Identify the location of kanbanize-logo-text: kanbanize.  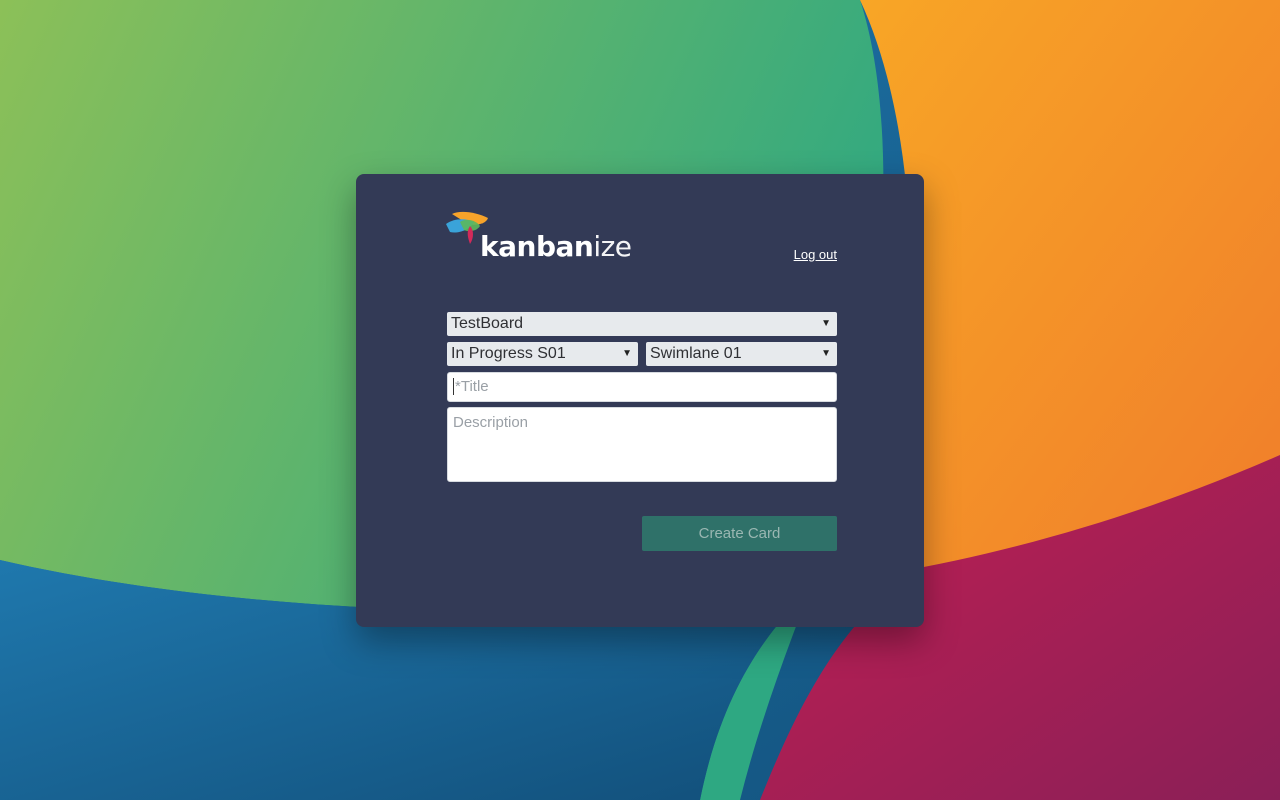
(556, 247).